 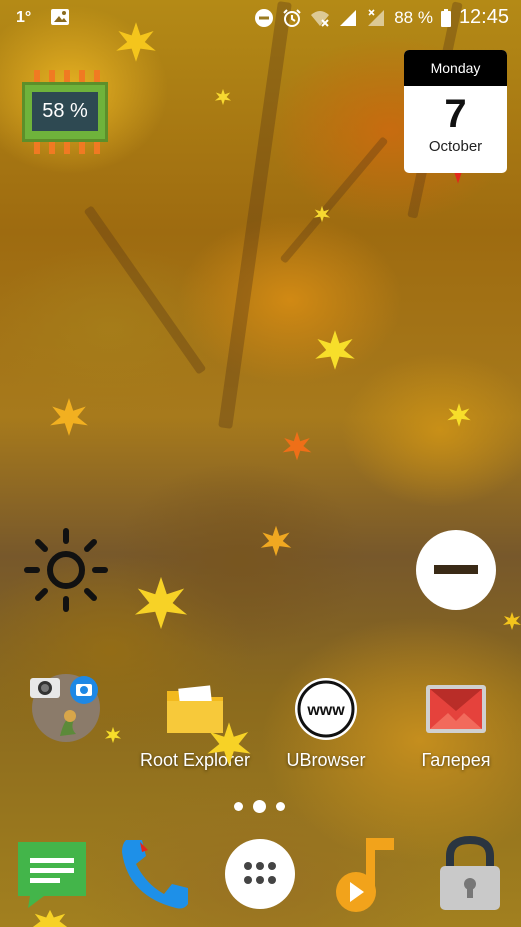 I want to click on signal-no-data-icon, so click(x=376, y=17).